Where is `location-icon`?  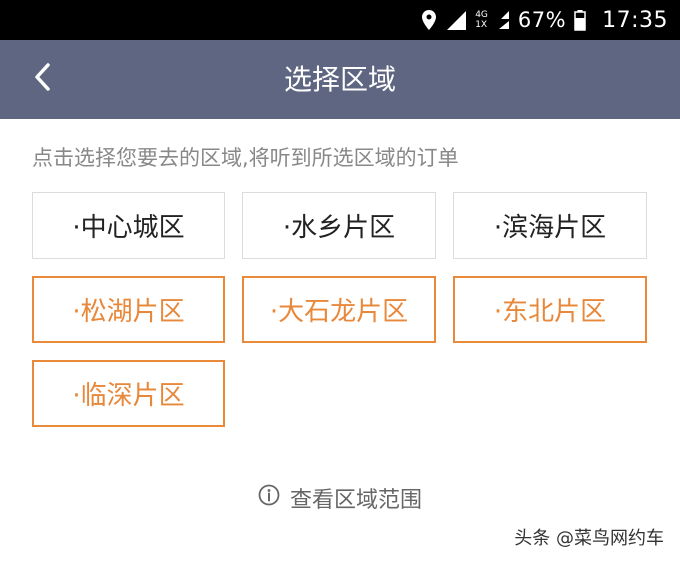 location-icon is located at coordinates (429, 20).